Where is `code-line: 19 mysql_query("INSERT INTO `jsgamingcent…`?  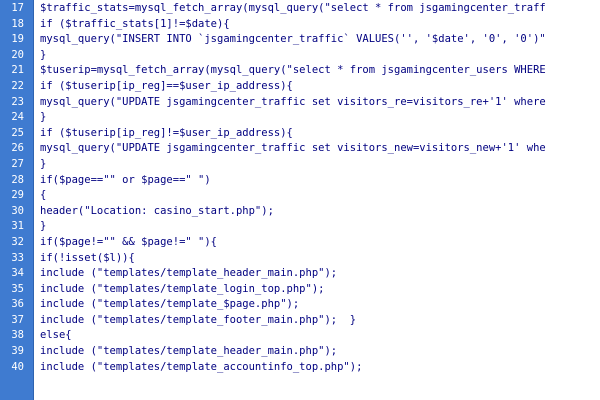
code-line: 19 mysql_query("INSERT INTO `jsgamingcent… is located at coordinates (300, 40).